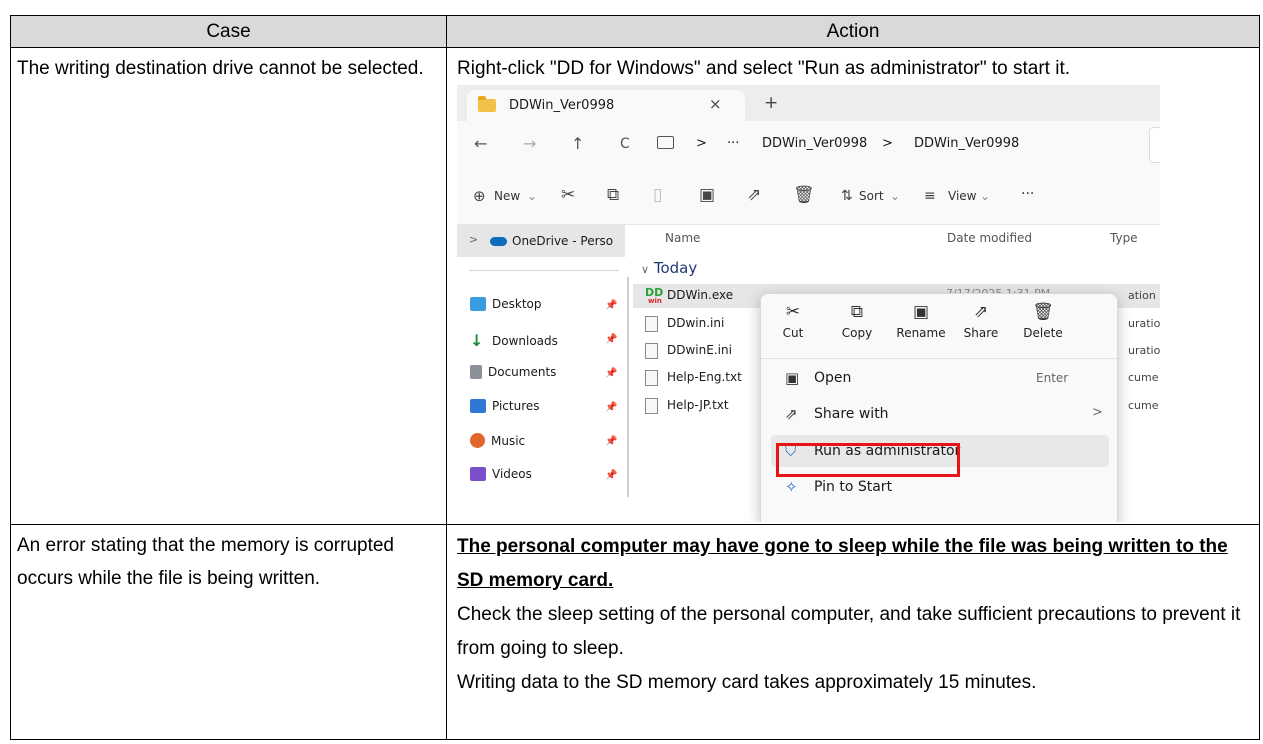 This screenshot has width=1263, height=744. What do you see at coordinates (479, 196) in the screenshot?
I see `new-plus-icon: ⊕` at bounding box center [479, 196].